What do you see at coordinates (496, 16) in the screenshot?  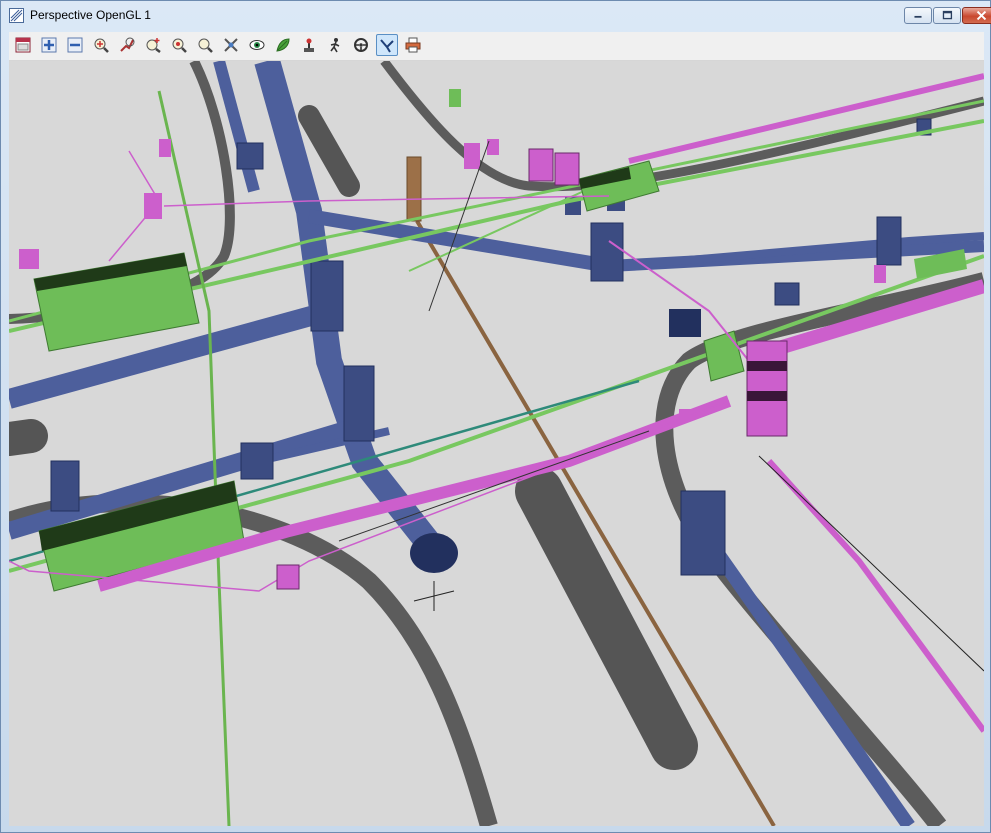 I see `title-bar: Perspective OpenGL 1` at bounding box center [496, 16].